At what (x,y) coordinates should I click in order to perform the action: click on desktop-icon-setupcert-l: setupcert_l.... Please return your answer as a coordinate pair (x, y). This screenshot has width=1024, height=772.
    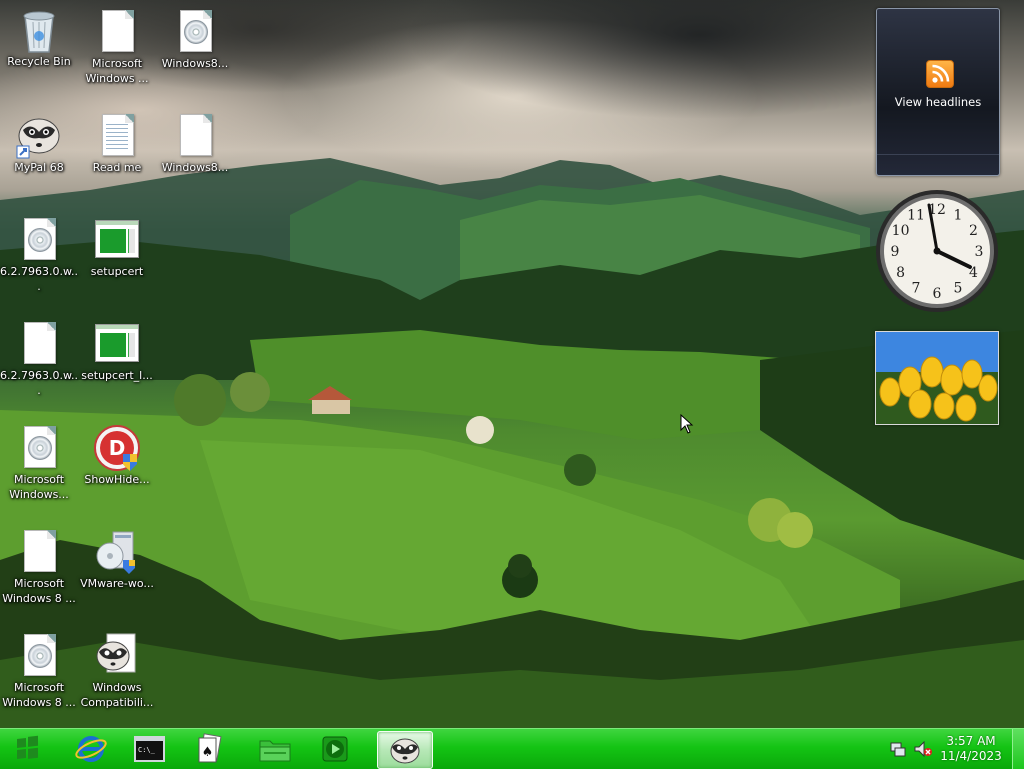
    Looking at the image, I should click on (117, 351).